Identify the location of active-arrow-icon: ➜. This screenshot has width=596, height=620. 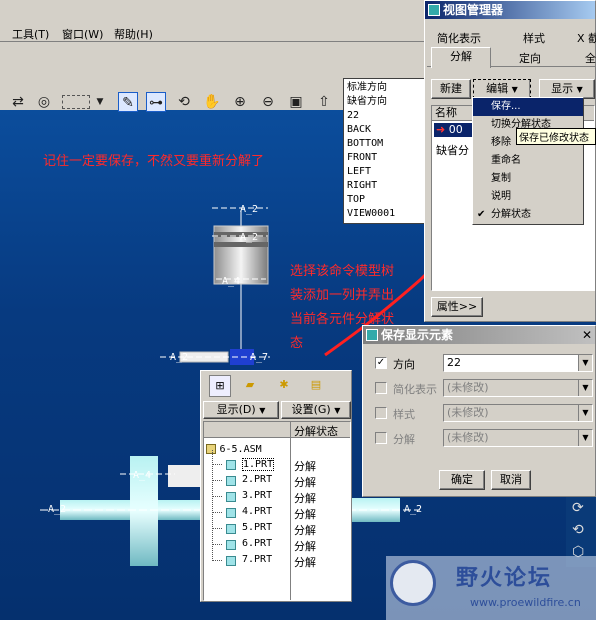
(441, 129).